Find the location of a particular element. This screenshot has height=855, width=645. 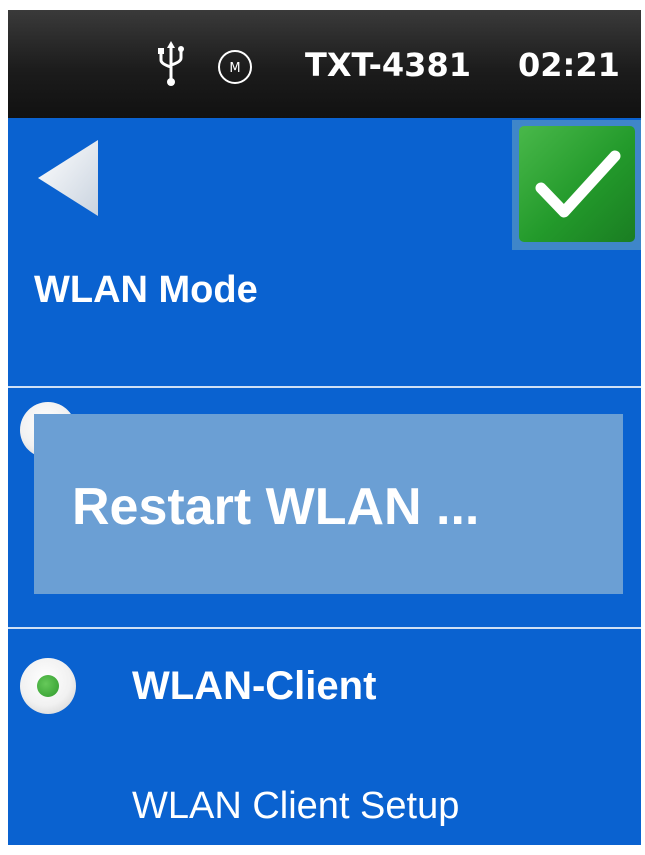

back-arrow-icon is located at coordinates (69, 178).